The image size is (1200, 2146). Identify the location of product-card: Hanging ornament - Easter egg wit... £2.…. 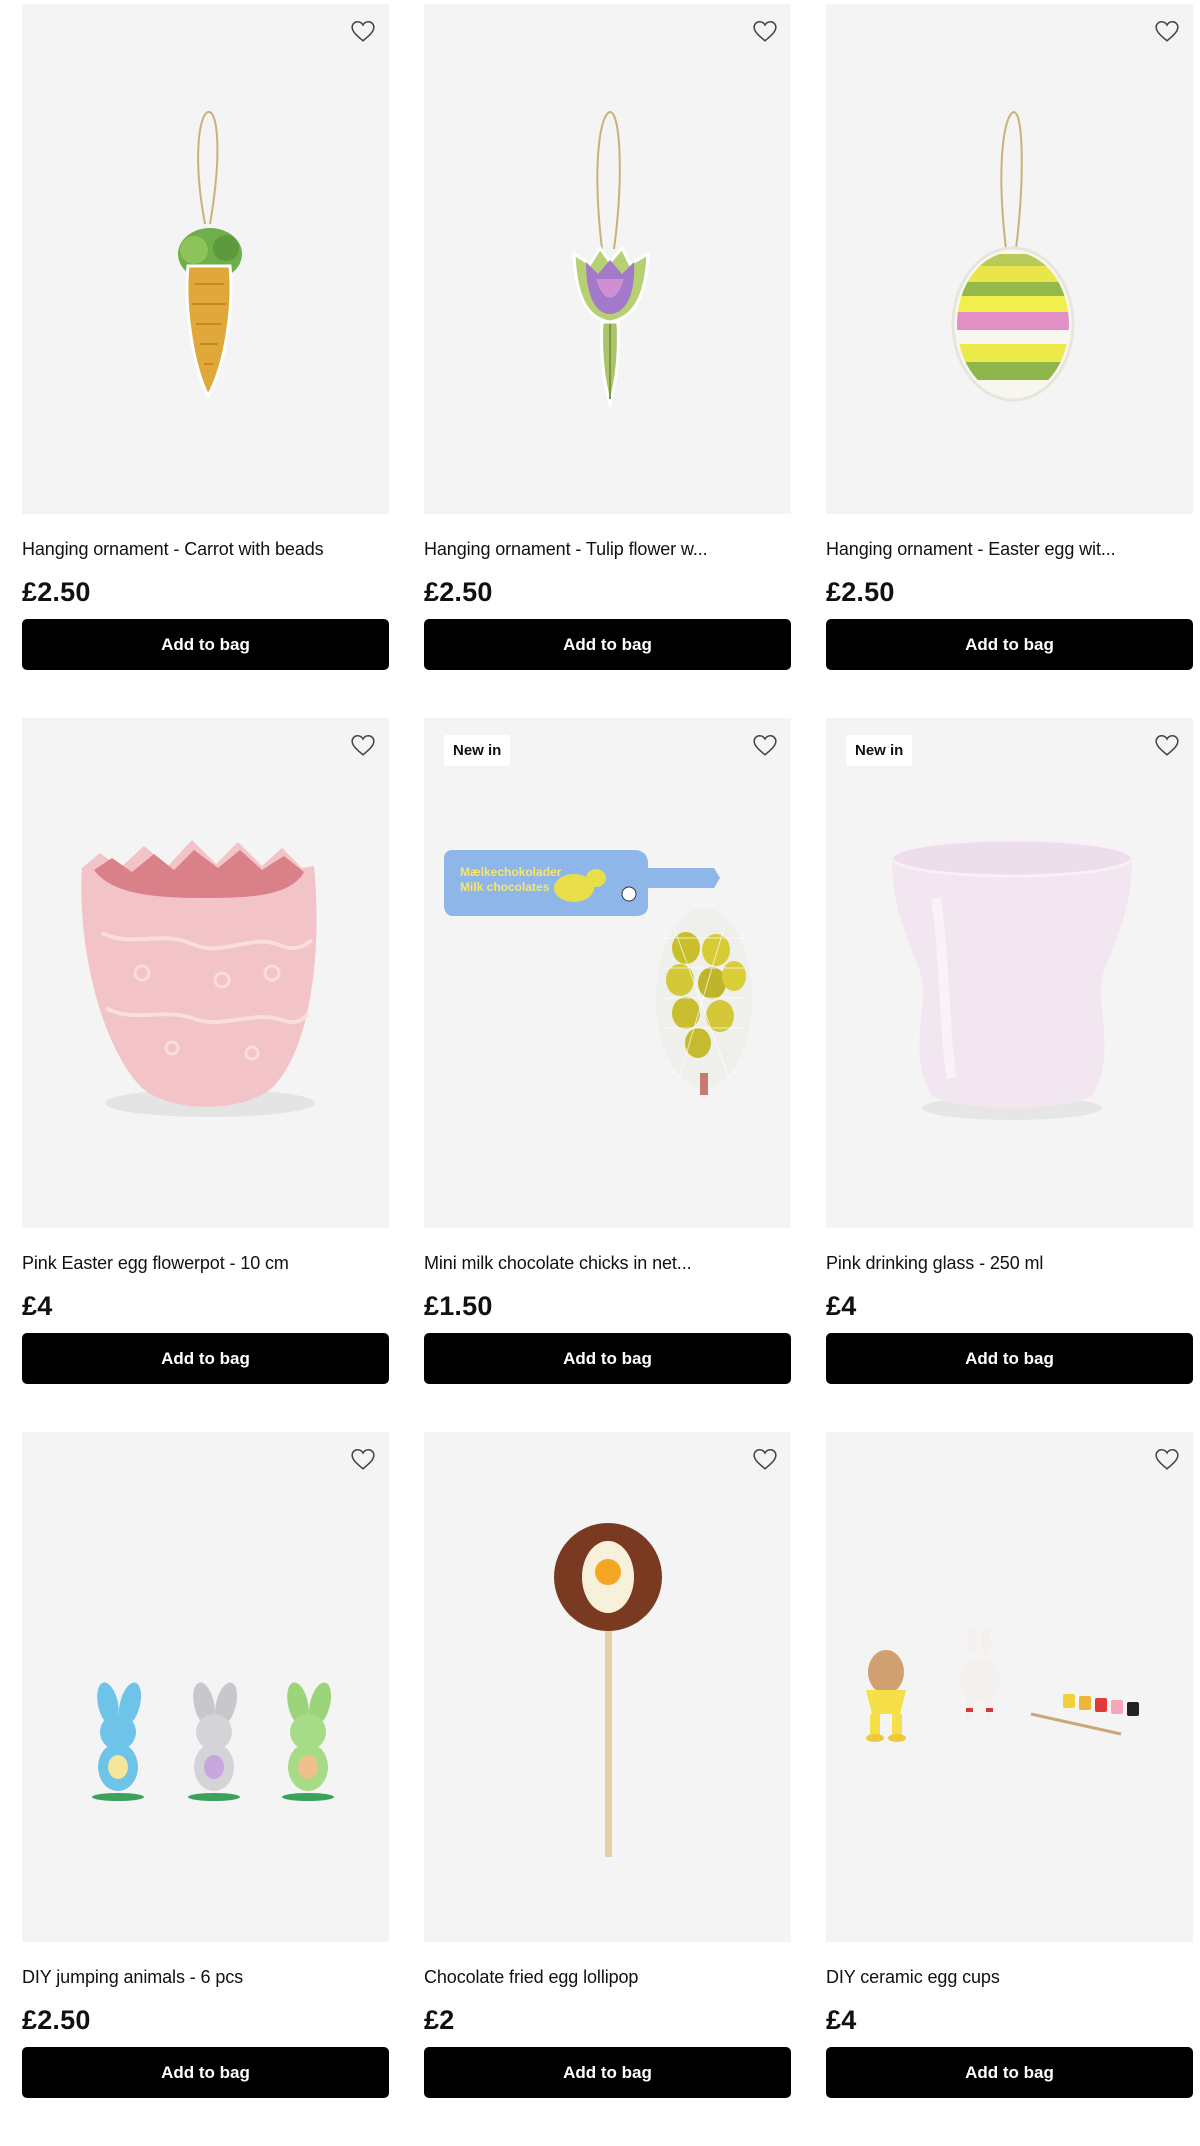
(1009, 361).